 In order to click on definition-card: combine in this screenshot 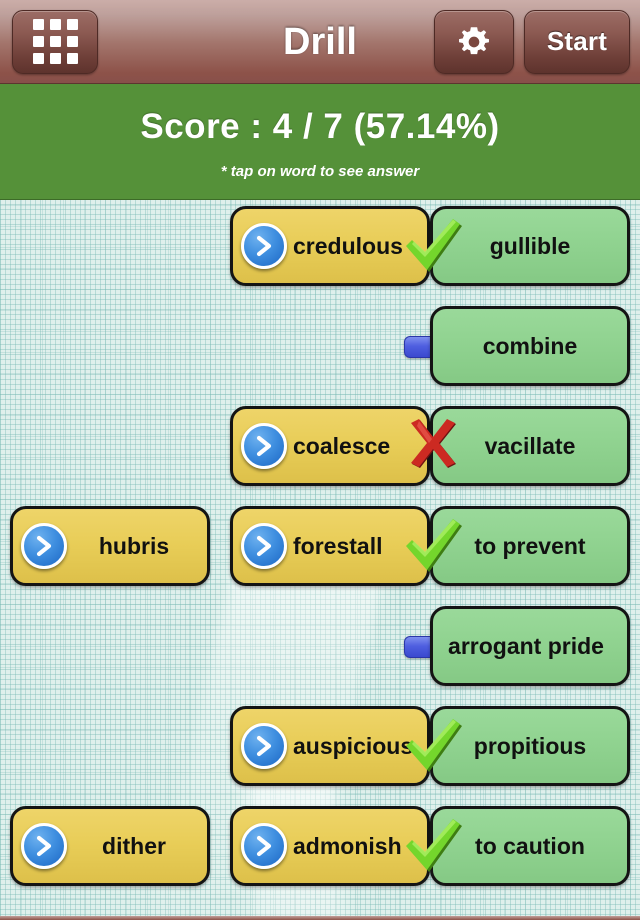, I will do `click(530, 346)`.